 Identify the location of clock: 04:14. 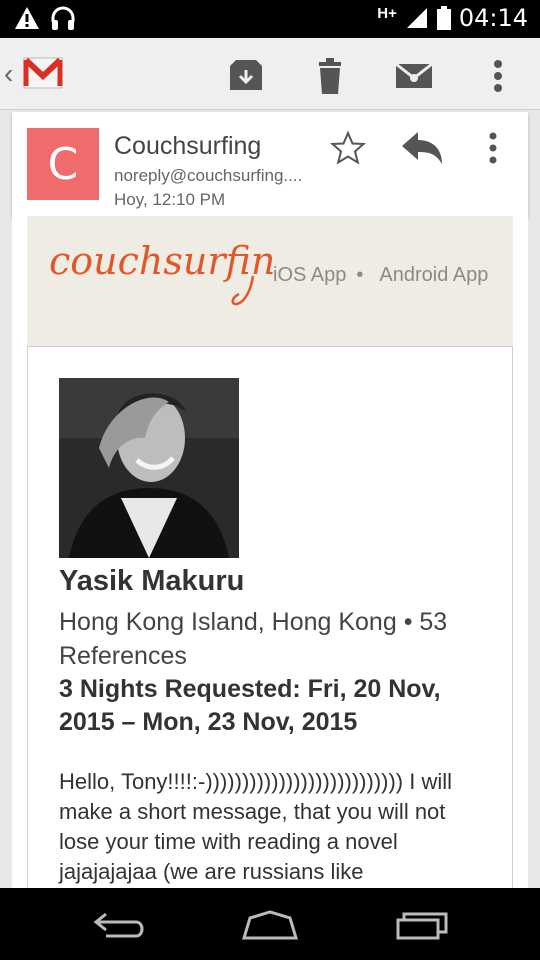
(493, 18).